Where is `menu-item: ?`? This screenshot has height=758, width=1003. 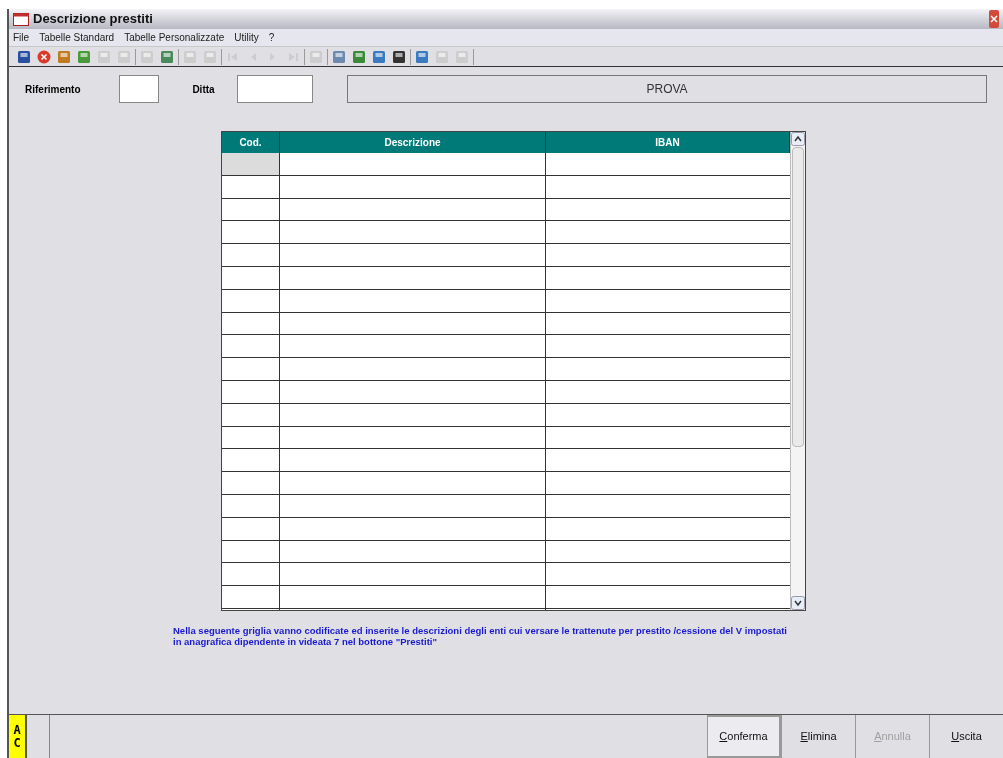 menu-item: ? is located at coordinates (271, 37).